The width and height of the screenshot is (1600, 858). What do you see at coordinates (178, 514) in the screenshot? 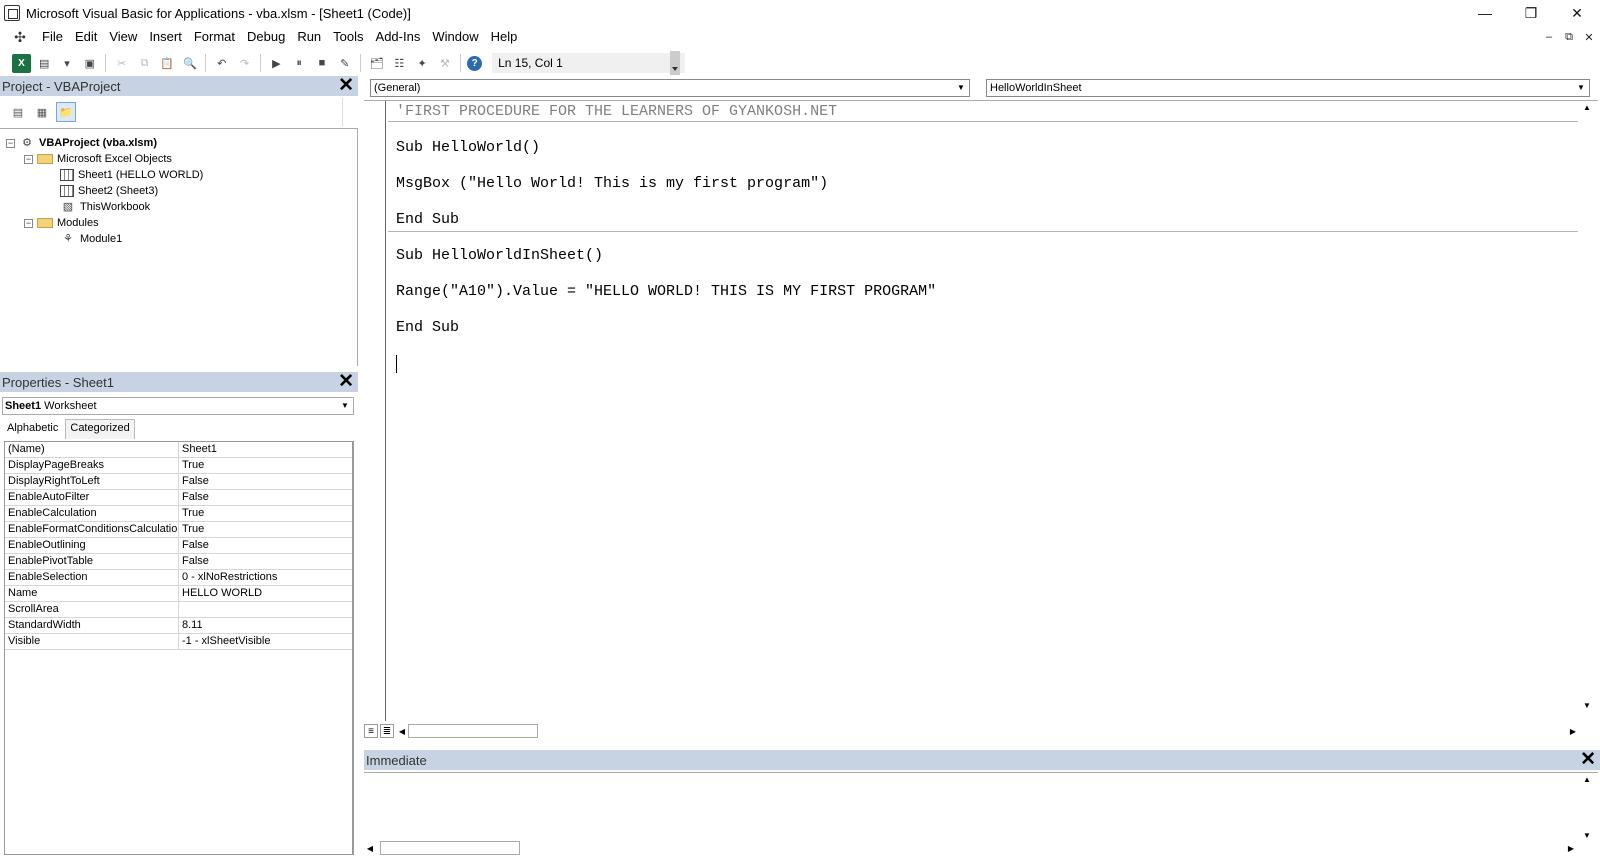
I see `property-row: EnableCalculation True` at bounding box center [178, 514].